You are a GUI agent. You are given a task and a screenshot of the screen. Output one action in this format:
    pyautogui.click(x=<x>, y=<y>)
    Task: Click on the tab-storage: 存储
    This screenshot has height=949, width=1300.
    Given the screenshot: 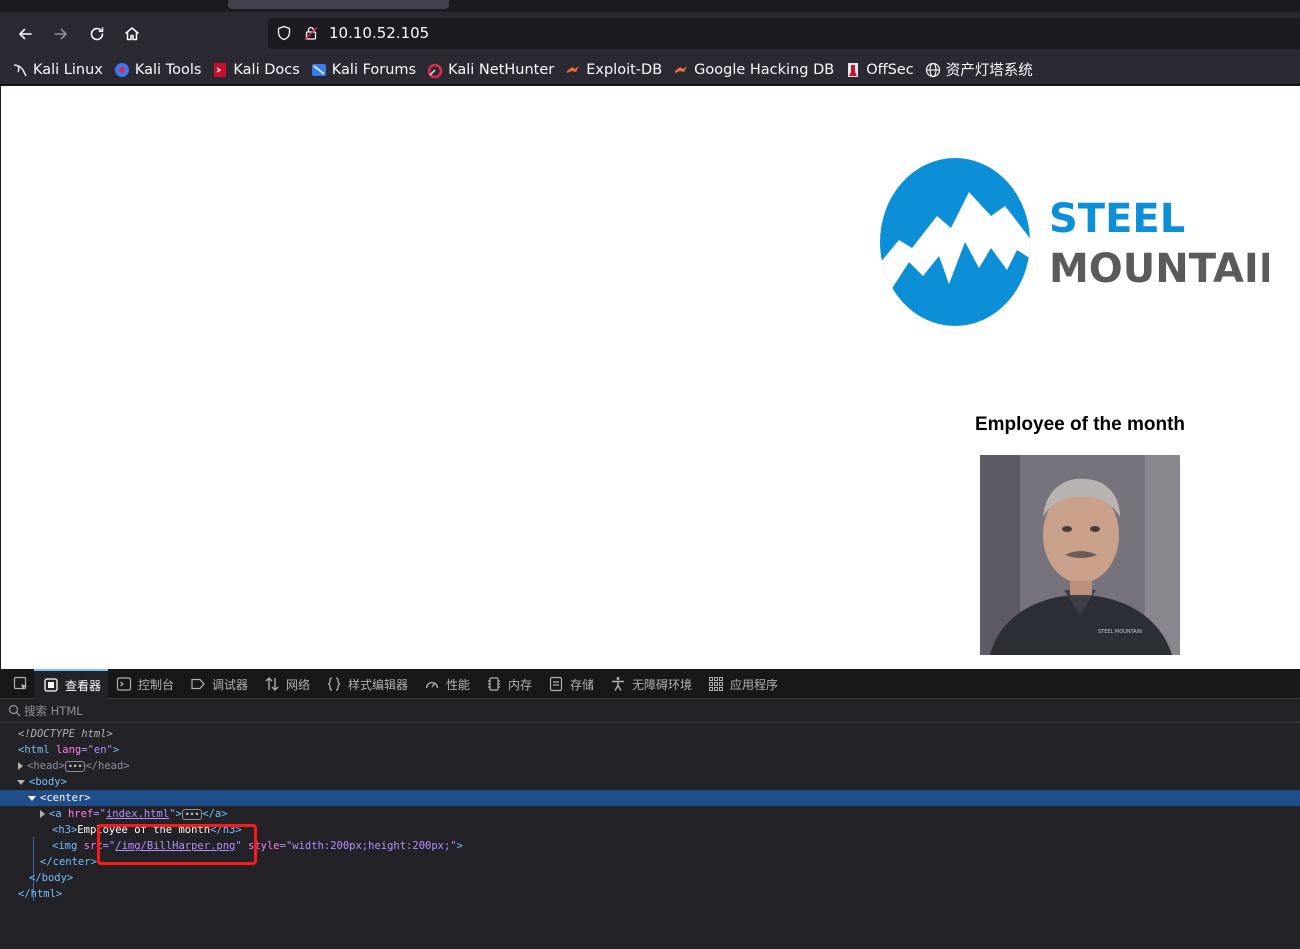 What is the action you would take?
    pyautogui.click(x=571, y=684)
    